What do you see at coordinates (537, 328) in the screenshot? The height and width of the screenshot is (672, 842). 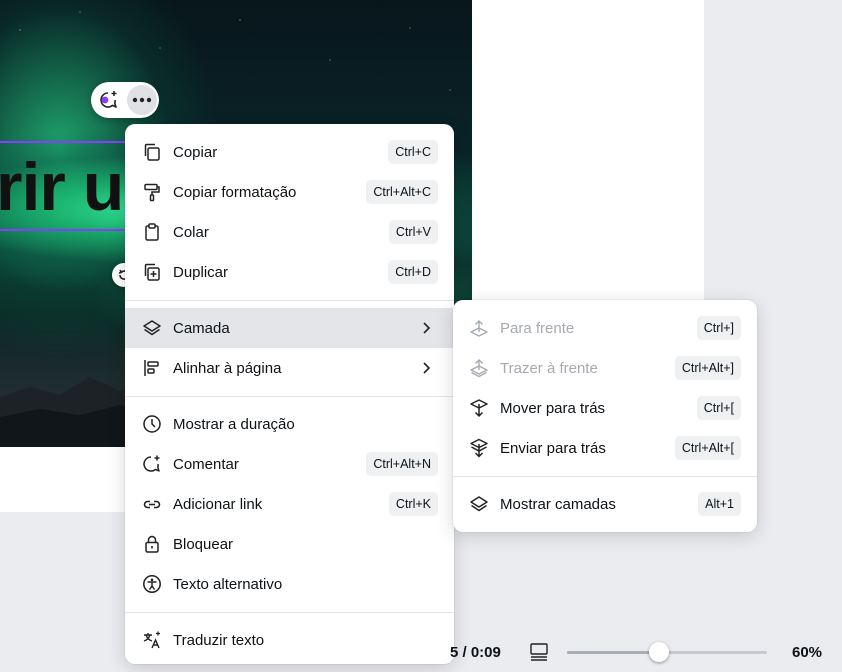 I see `menu-item-label: Para frente` at bounding box center [537, 328].